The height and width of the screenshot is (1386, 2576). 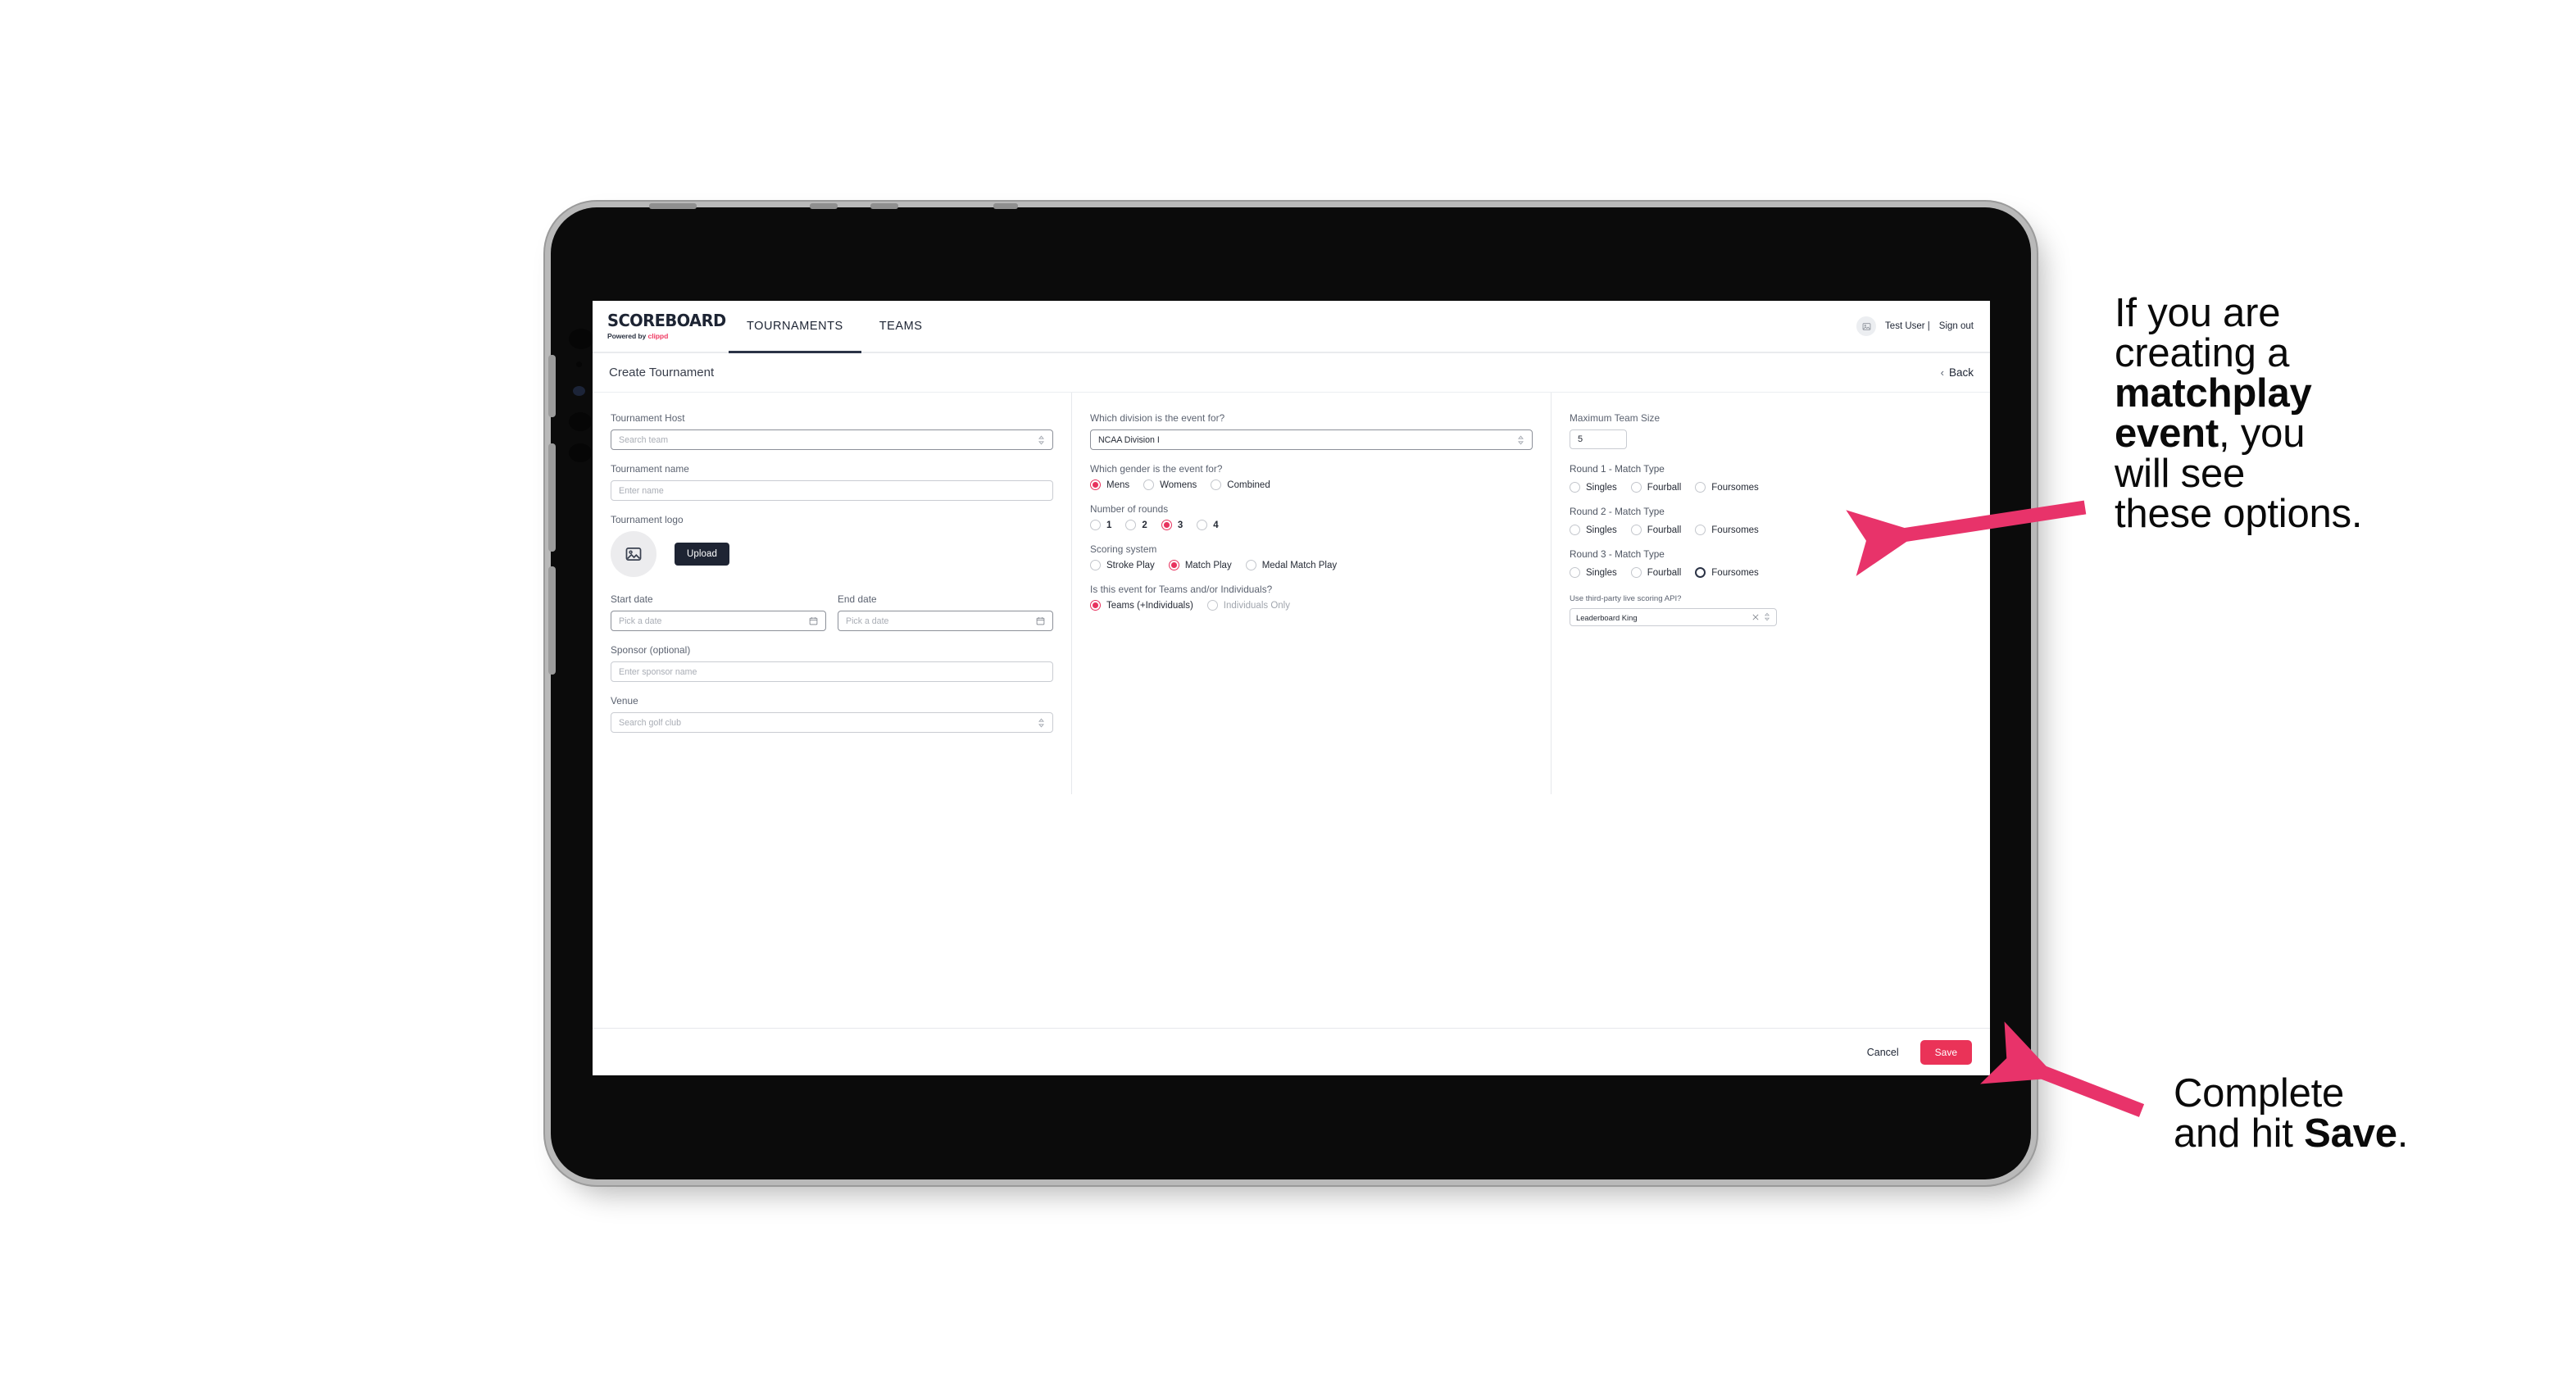 I want to click on annotation-bottom-line1: Complete, so click(x=2259, y=1093).